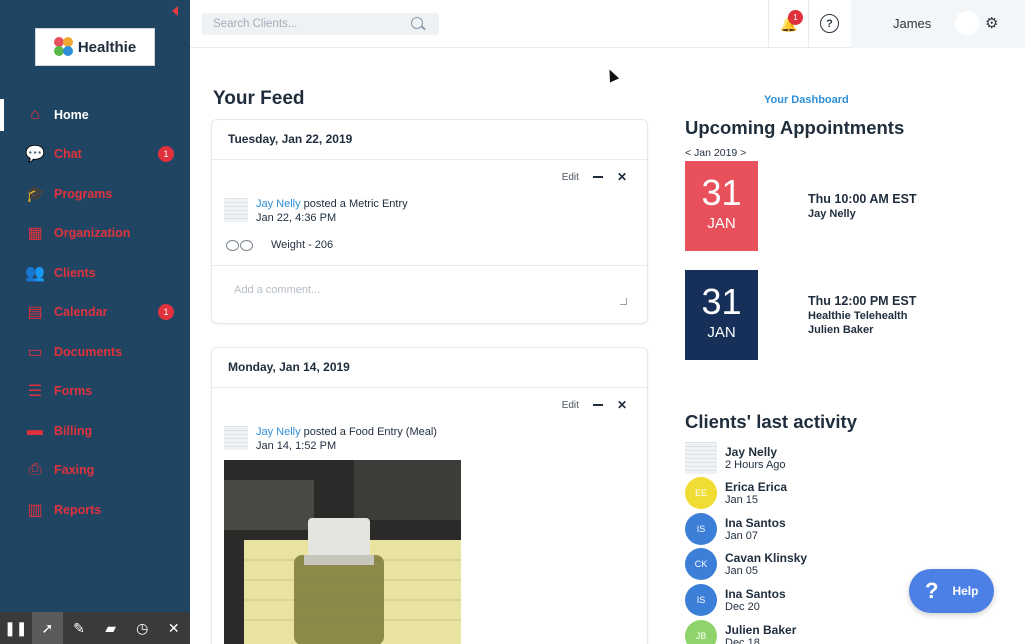  Describe the element at coordinates (92, 233) in the screenshot. I see `sidebar-item-label: Organization` at that location.